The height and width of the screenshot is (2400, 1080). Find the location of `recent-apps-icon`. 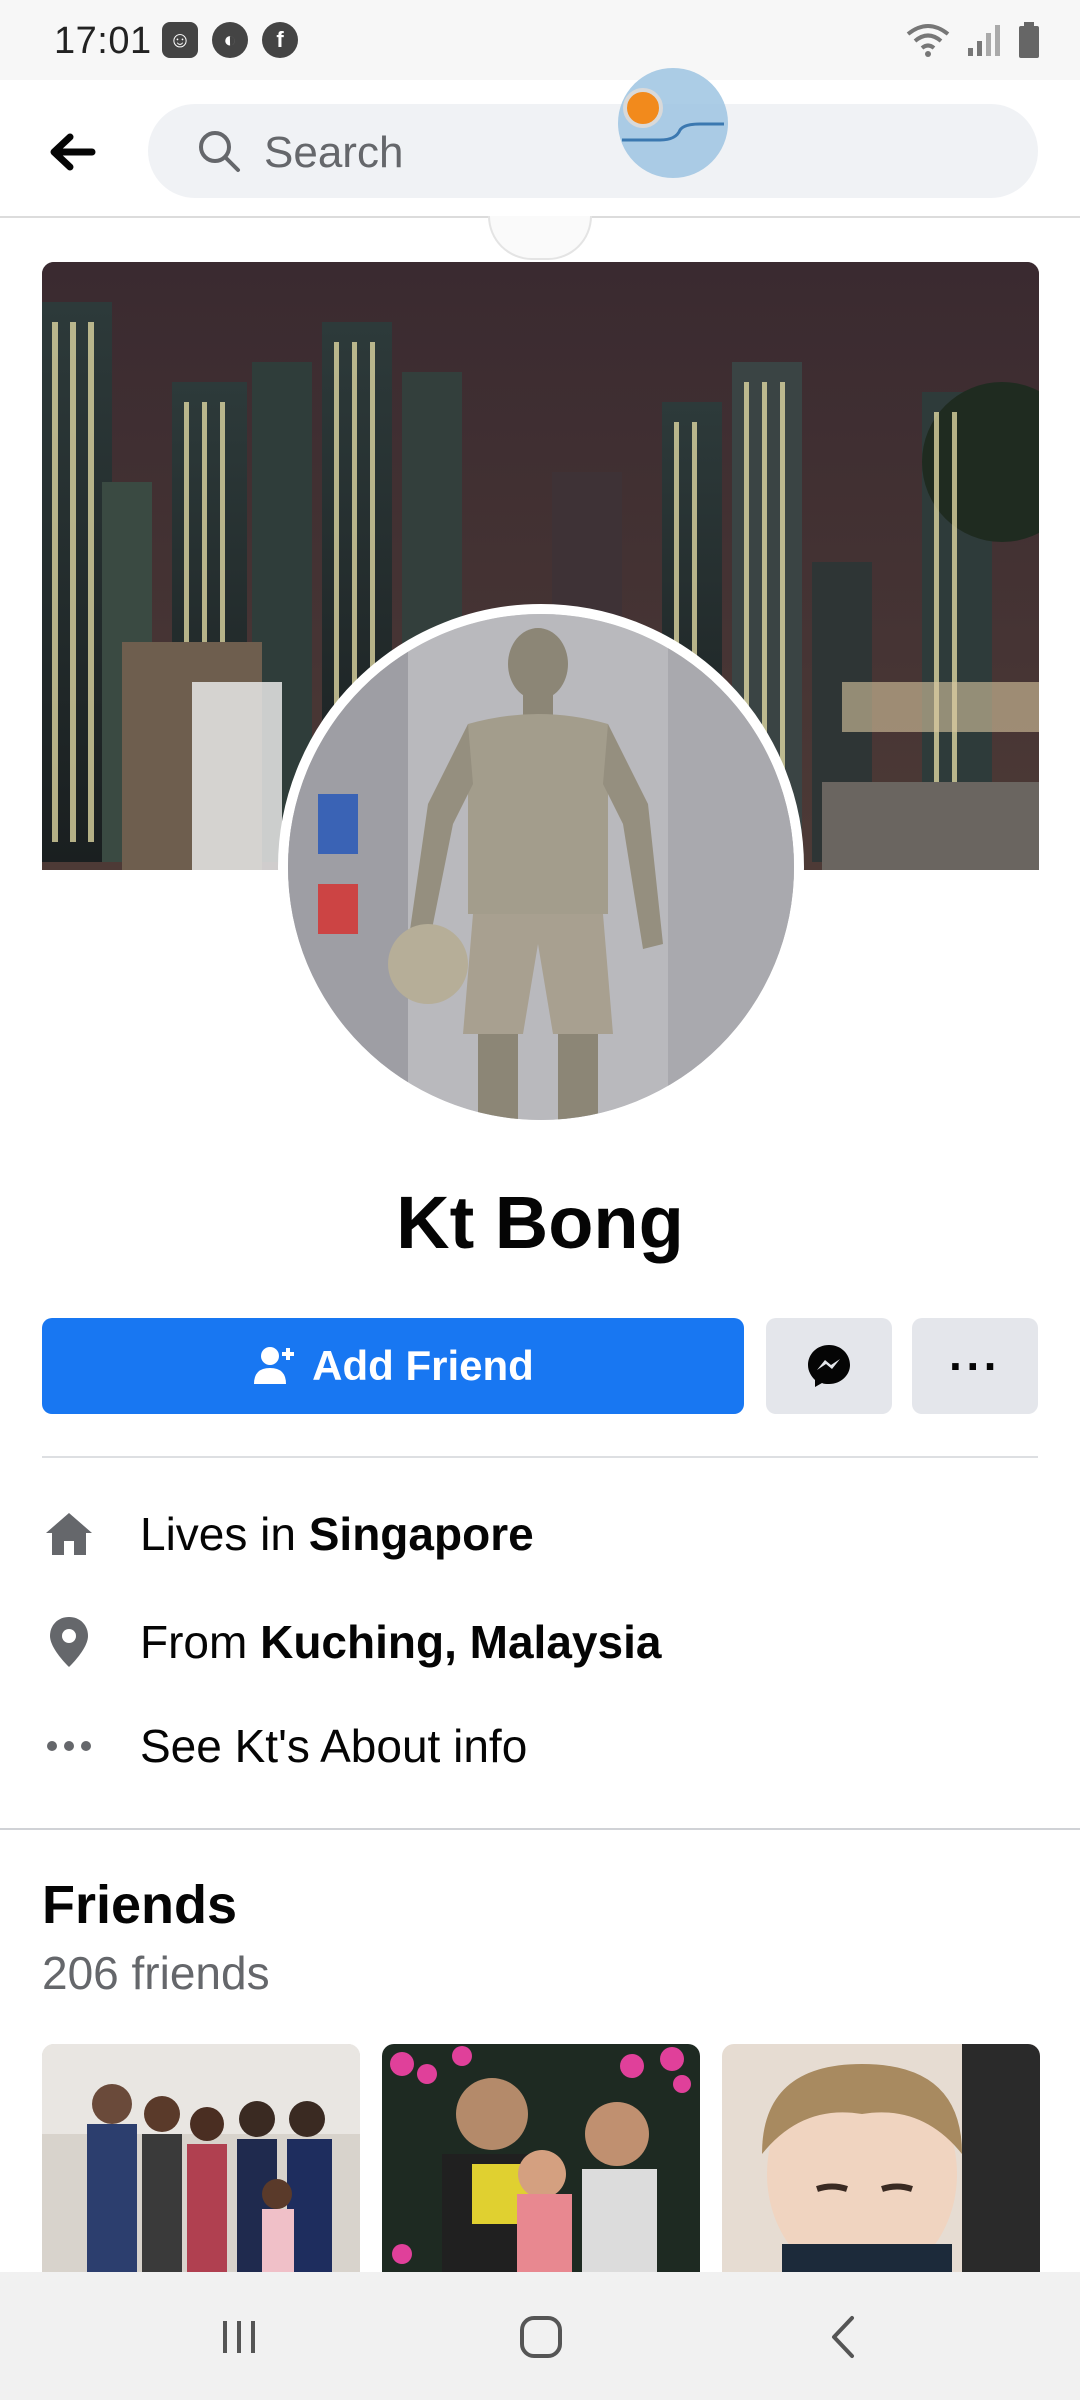

recent-apps-icon is located at coordinates (239, 2337).